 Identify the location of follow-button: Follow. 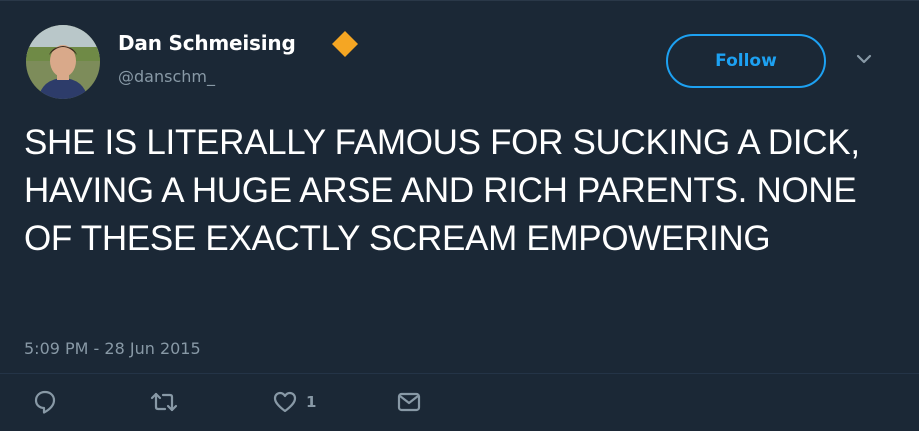
(746, 61).